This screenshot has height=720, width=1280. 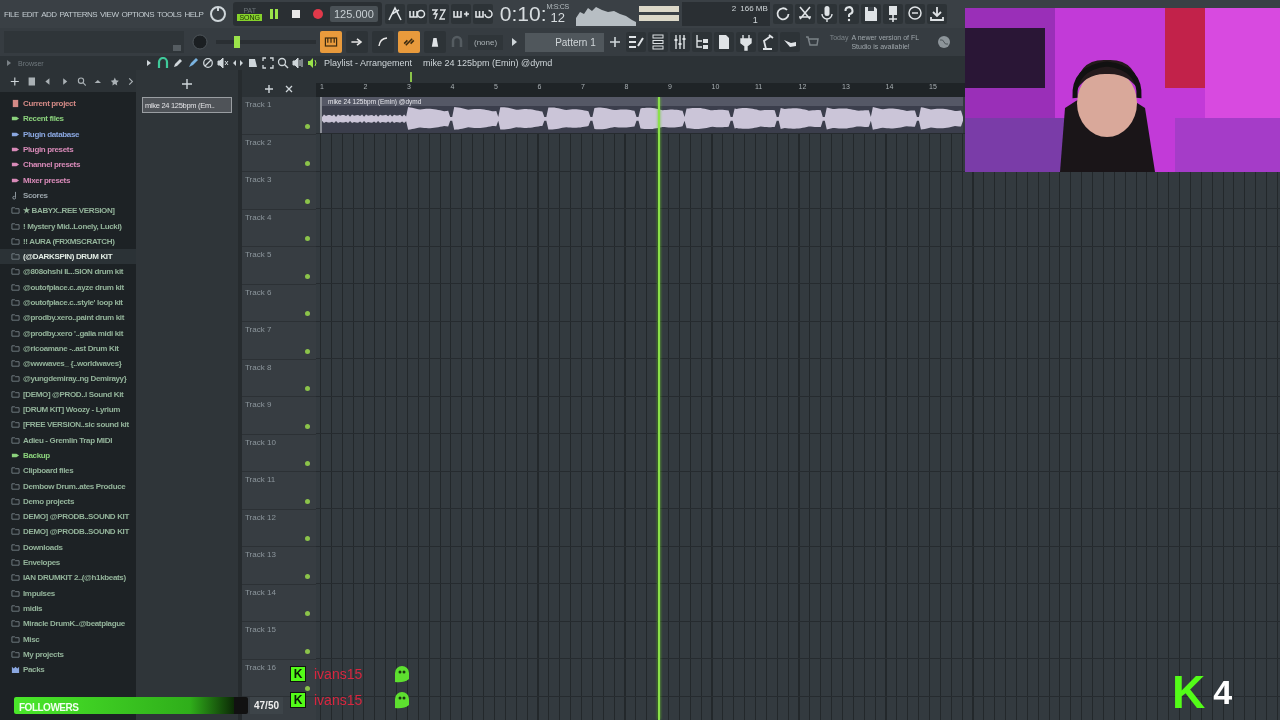 I want to click on globe-icon, so click(x=944, y=42).